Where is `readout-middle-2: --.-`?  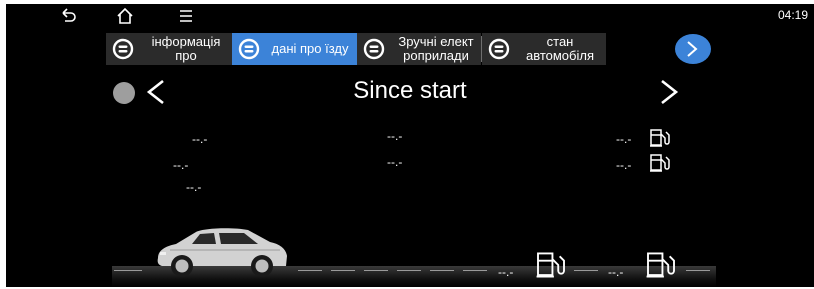 readout-middle-2: --.- is located at coordinates (395, 162).